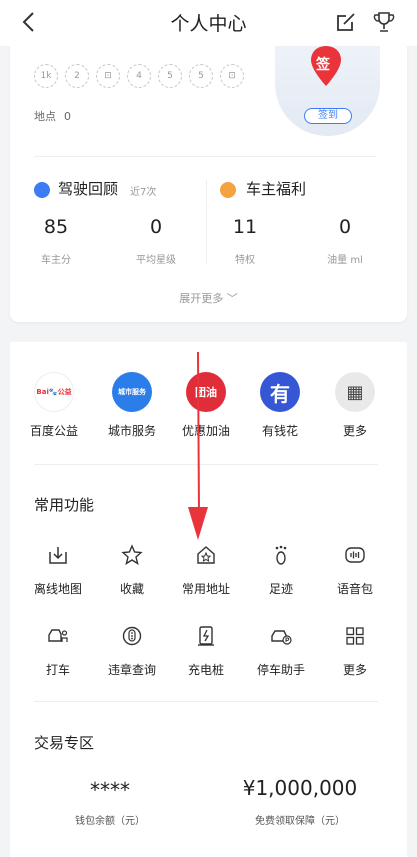  I want to click on function-label: 语音包, so click(354, 589).